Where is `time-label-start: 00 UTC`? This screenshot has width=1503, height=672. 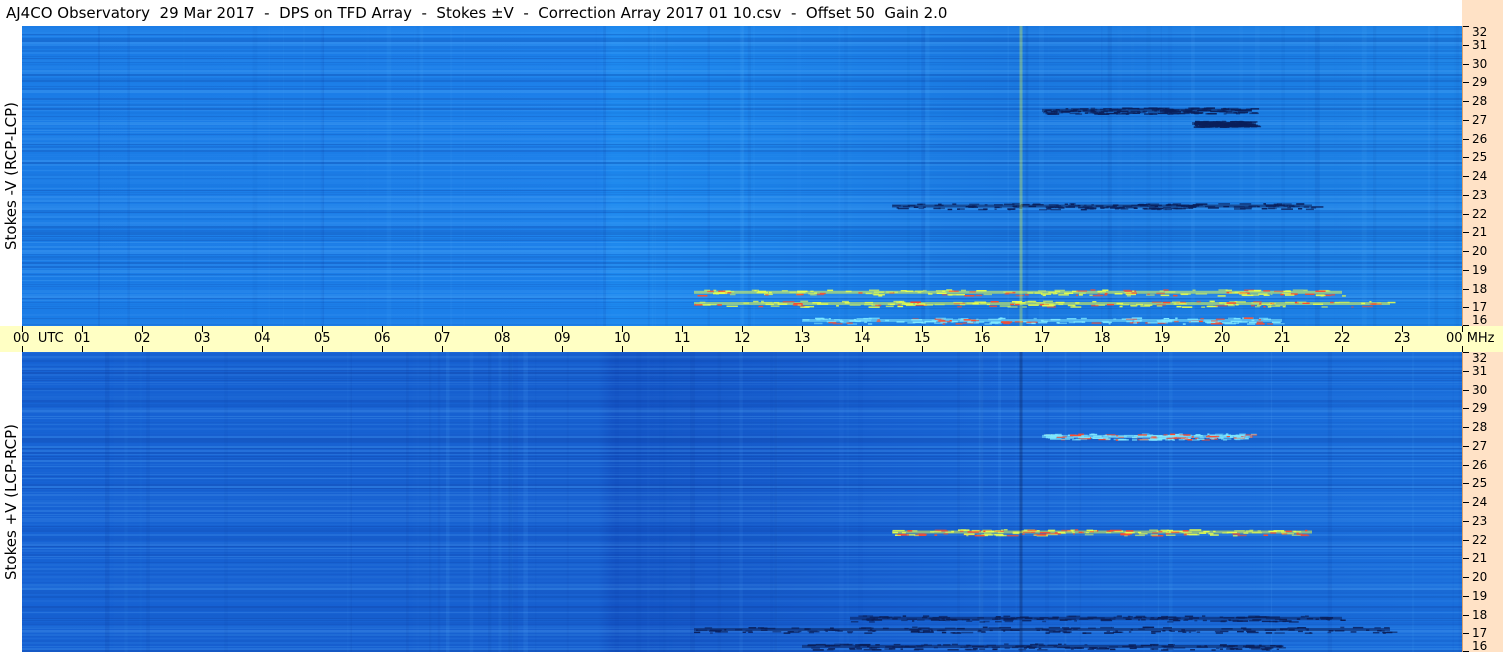
time-label-start: 00 UTC is located at coordinates (38, 338).